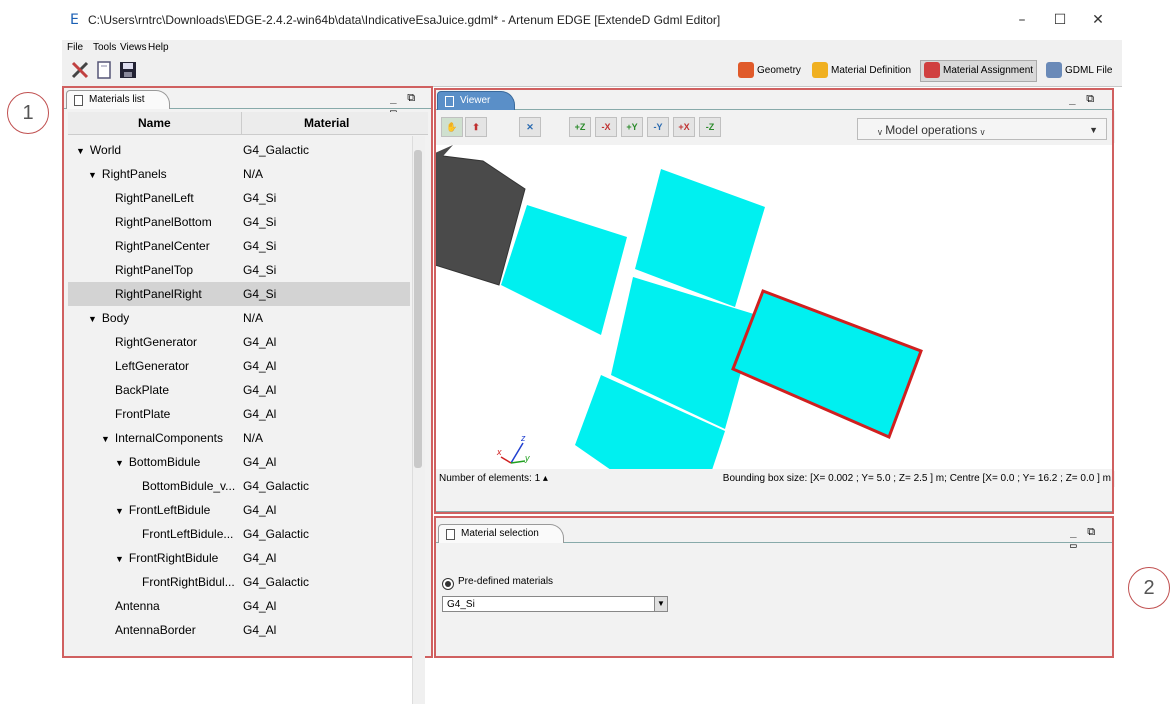  Describe the element at coordinates (452, 127) in the screenshot. I see `pan-button: ✋` at that location.